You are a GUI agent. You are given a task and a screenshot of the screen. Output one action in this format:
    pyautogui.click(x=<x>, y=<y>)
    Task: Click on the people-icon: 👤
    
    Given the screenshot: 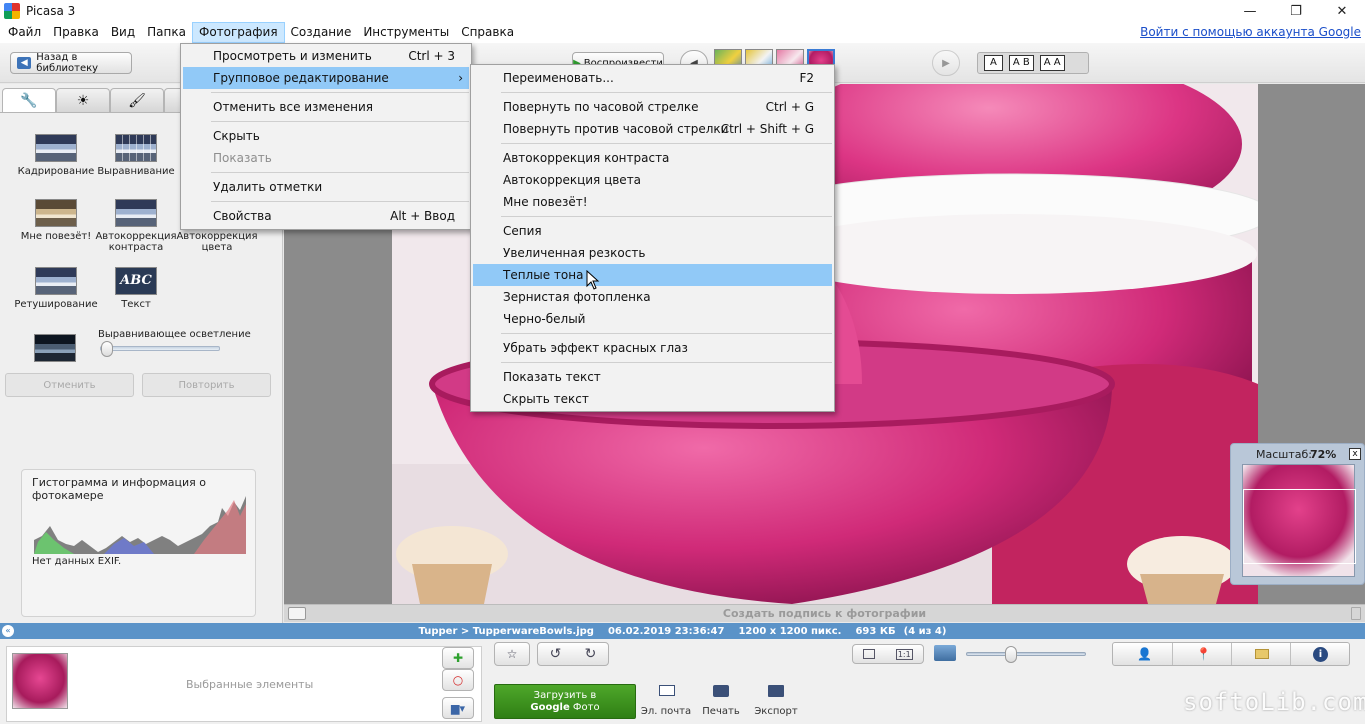 What is the action you would take?
    pyautogui.click(x=1144, y=654)
    